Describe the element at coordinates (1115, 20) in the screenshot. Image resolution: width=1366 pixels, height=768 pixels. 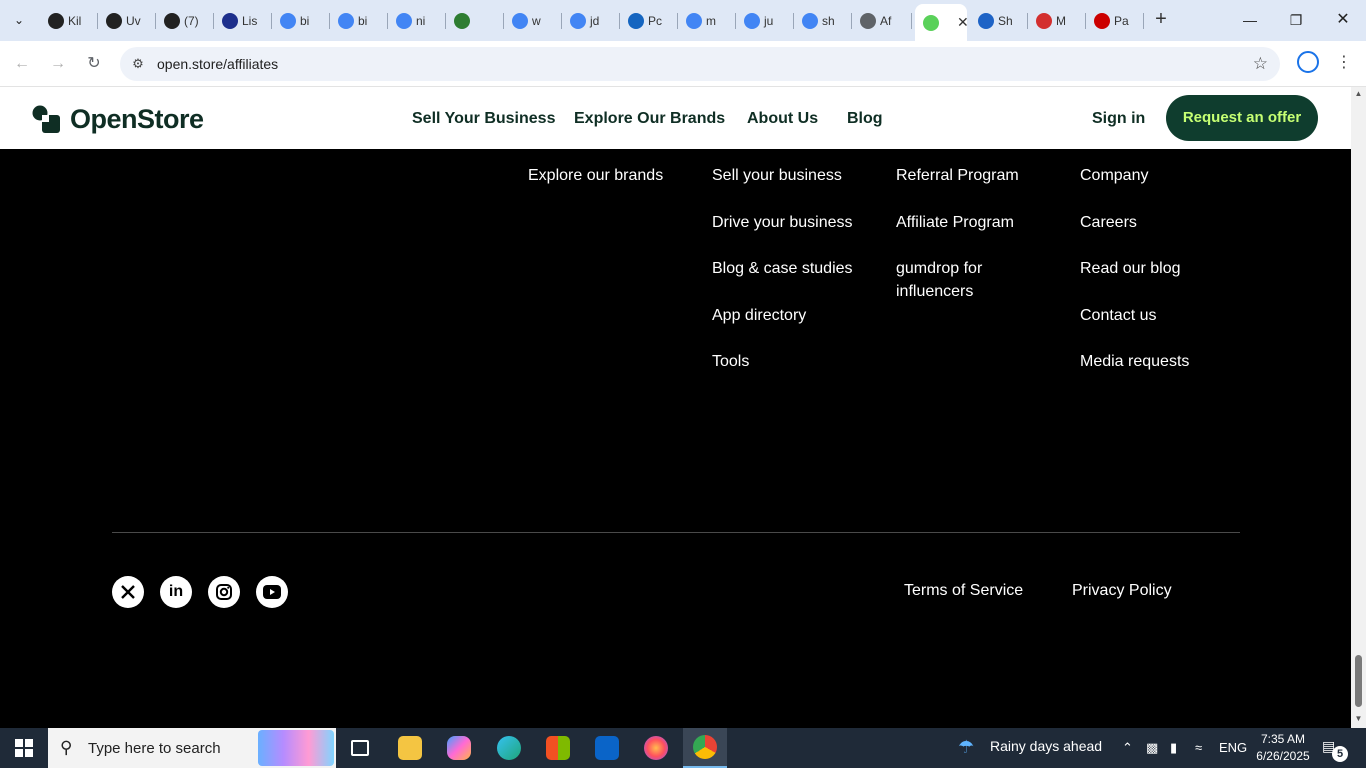
I see `browser-tab: Pa` at that location.